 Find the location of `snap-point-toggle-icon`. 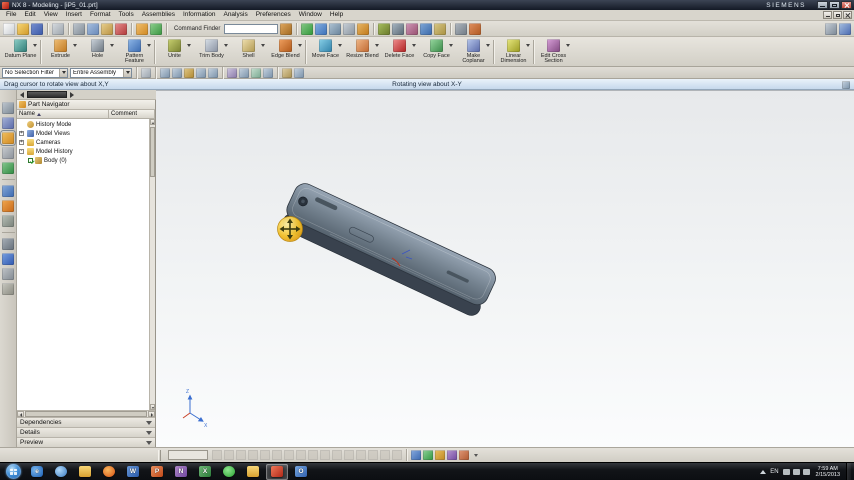

snap-point-toggle-icon is located at coordinates (146, 72).